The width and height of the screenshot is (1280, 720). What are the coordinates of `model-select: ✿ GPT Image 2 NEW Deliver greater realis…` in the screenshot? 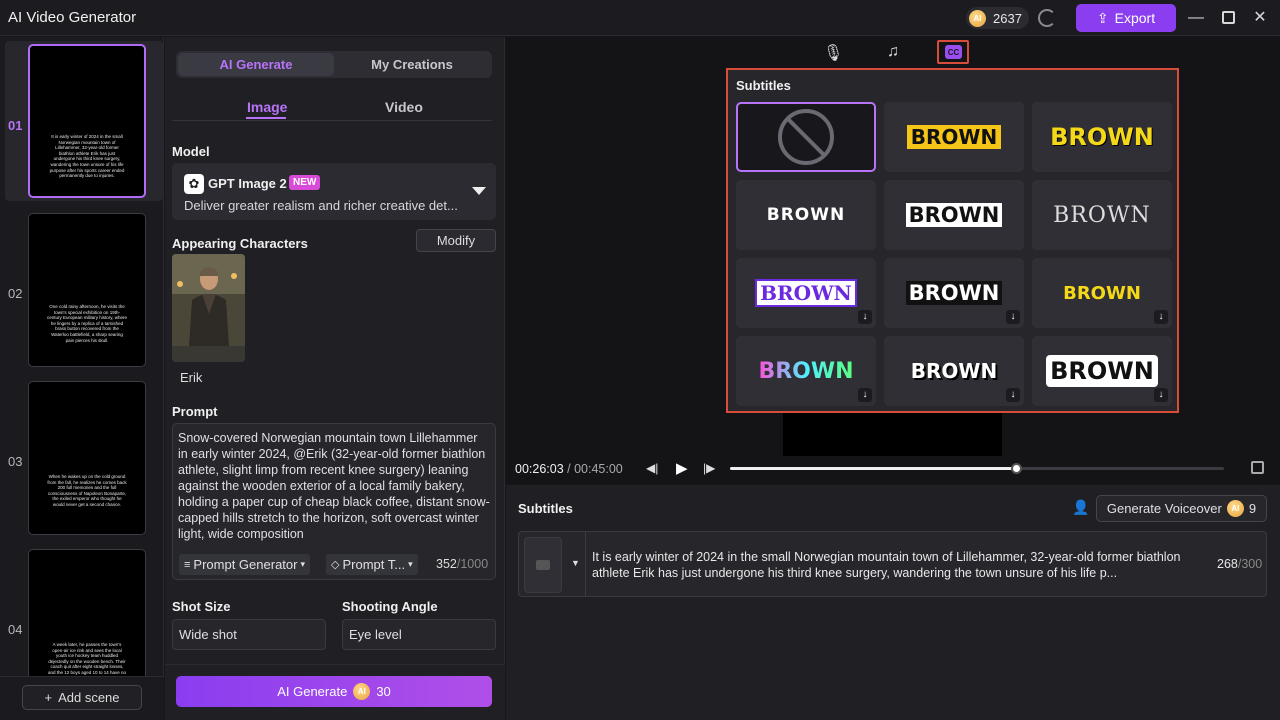 It's located at (334, 191).